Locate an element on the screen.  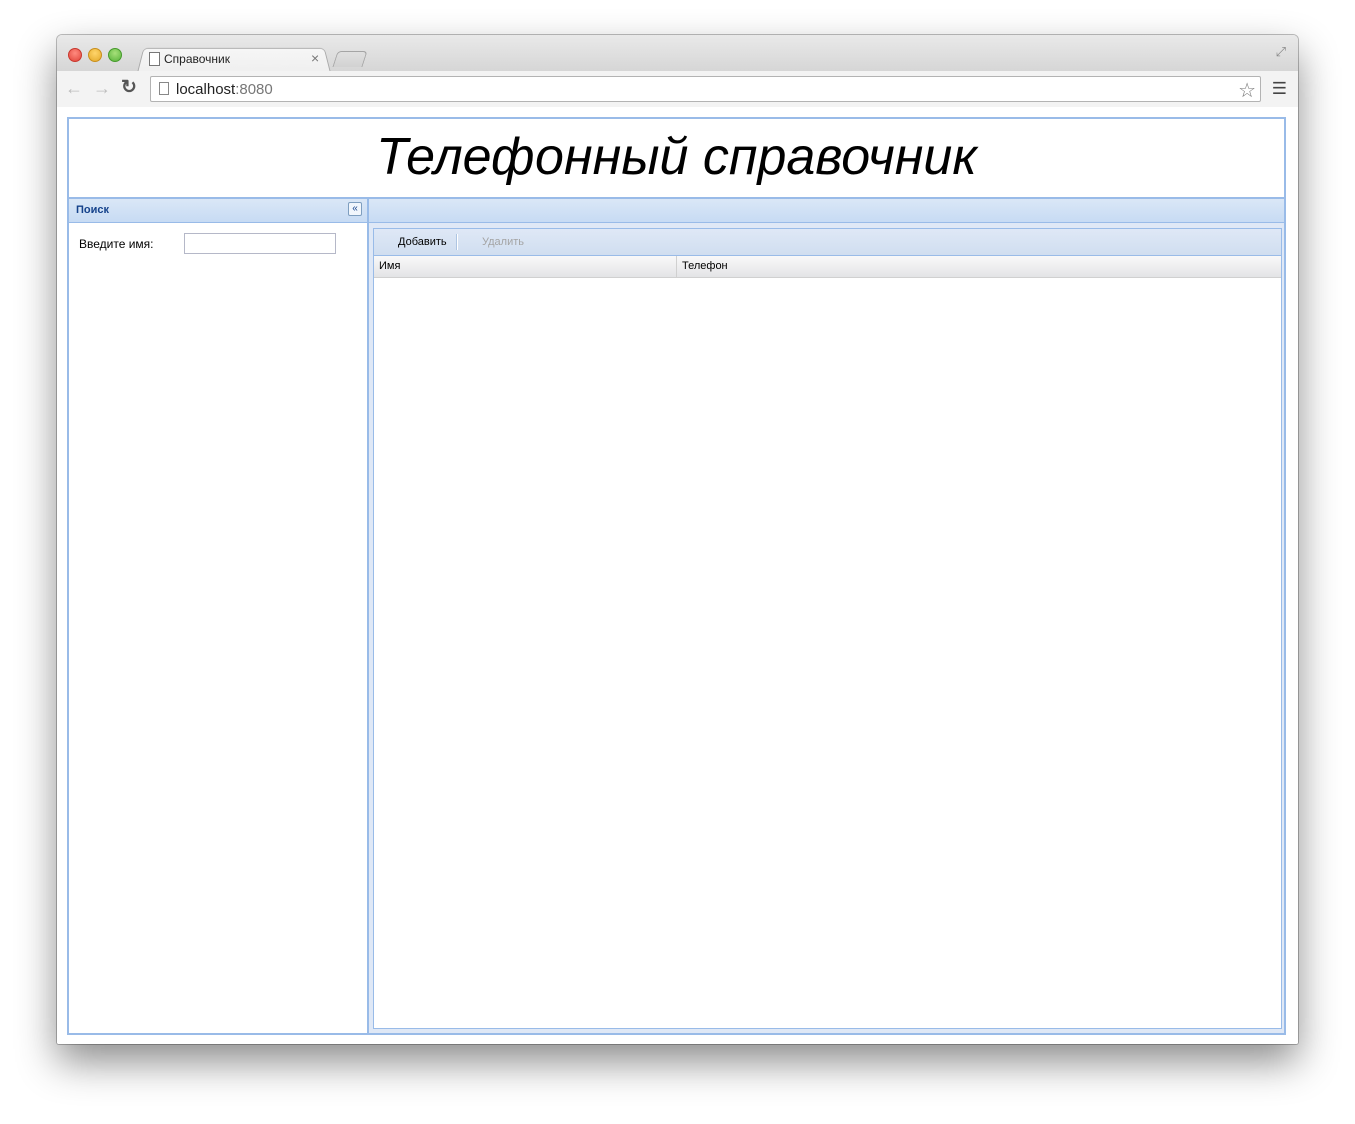
grid-toolbar: Добавить Удалить is located at coordinates (827, 242).